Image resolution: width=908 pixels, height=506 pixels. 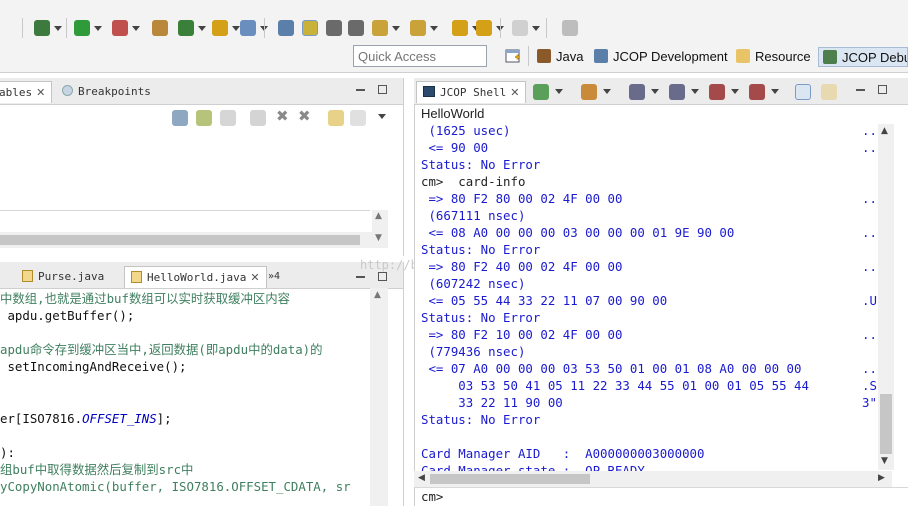 I want to click on last-edit-icon, so click(x=460, y=28).